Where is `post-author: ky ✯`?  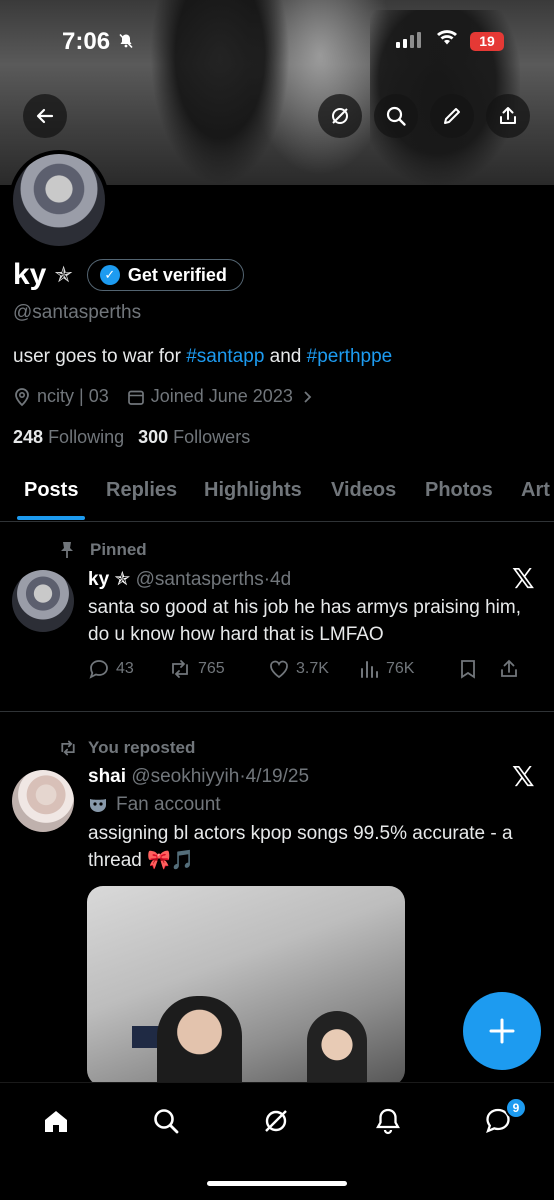 post-author: ky ✯ is located at coordinates (109, 579).